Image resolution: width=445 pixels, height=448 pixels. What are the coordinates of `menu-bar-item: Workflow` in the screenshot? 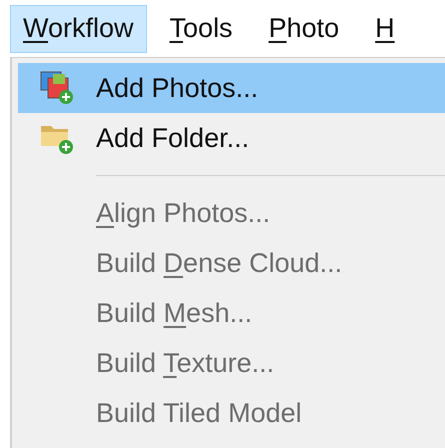 It's located at (78, 28).